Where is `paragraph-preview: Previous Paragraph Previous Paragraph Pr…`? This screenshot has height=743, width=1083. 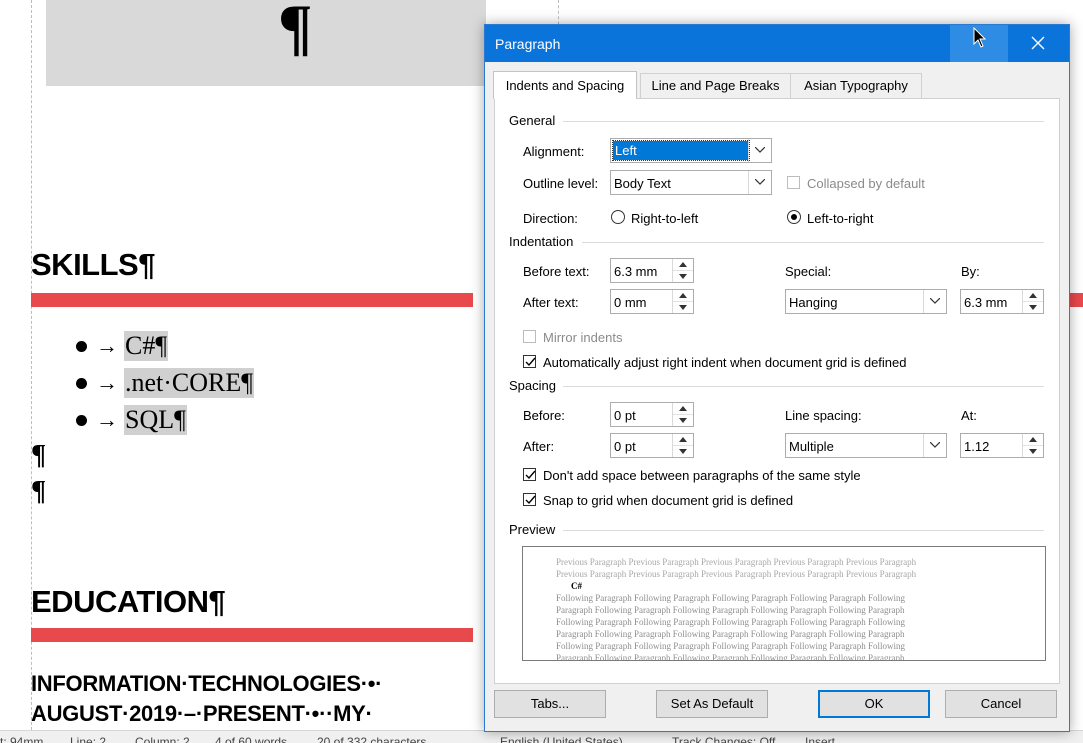
paragraph-preview: Previous Paragraph Previous Paragraph Pr… is located at coordinates (784, 603).